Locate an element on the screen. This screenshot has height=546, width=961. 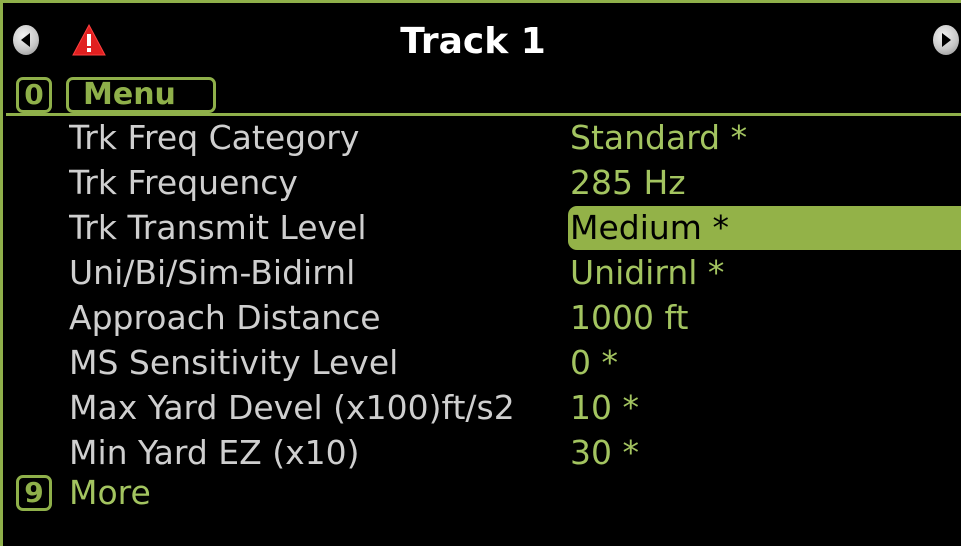
setting-label: Min Yard EZ (x10) is located at coordinates (214, 452).